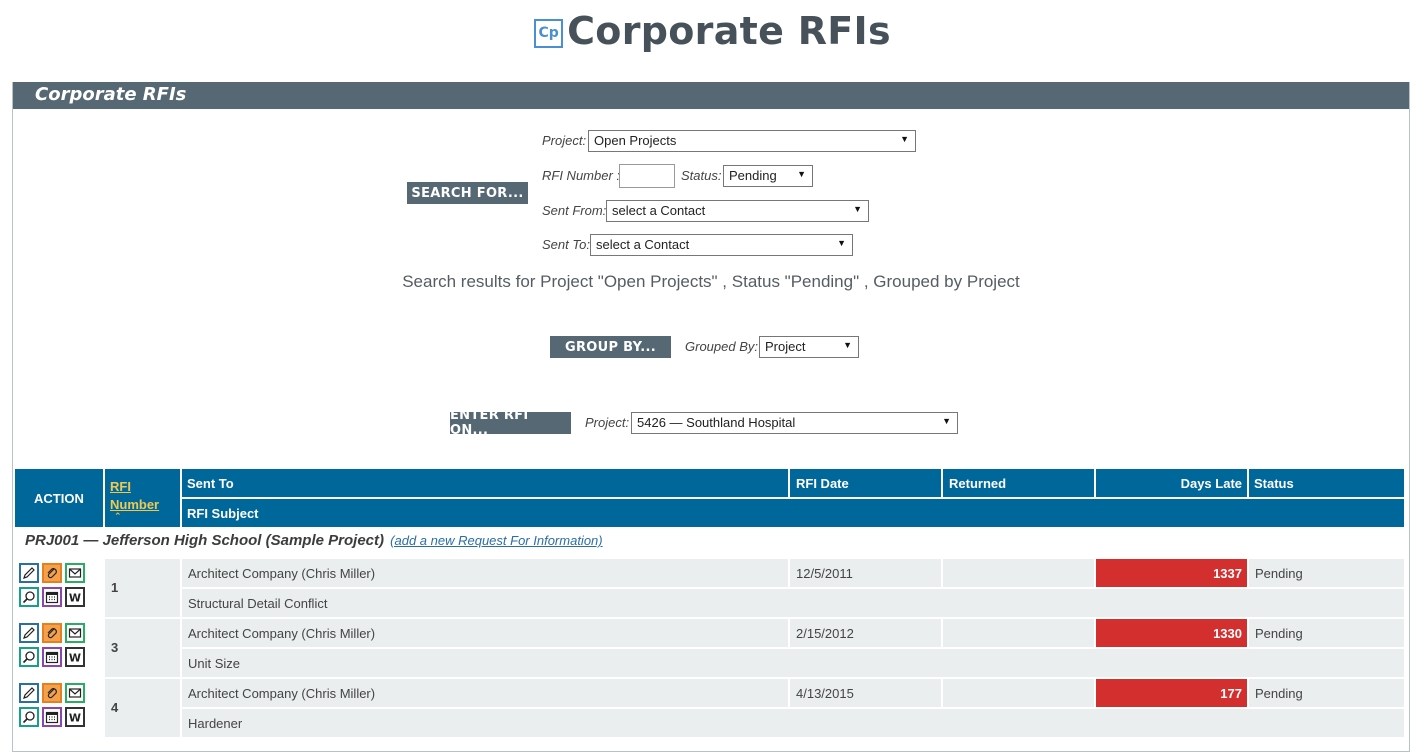  Describe the element at coordinates (210, 483) in the screenshot. I see `header-sent-to-label: Sent To` at that location.